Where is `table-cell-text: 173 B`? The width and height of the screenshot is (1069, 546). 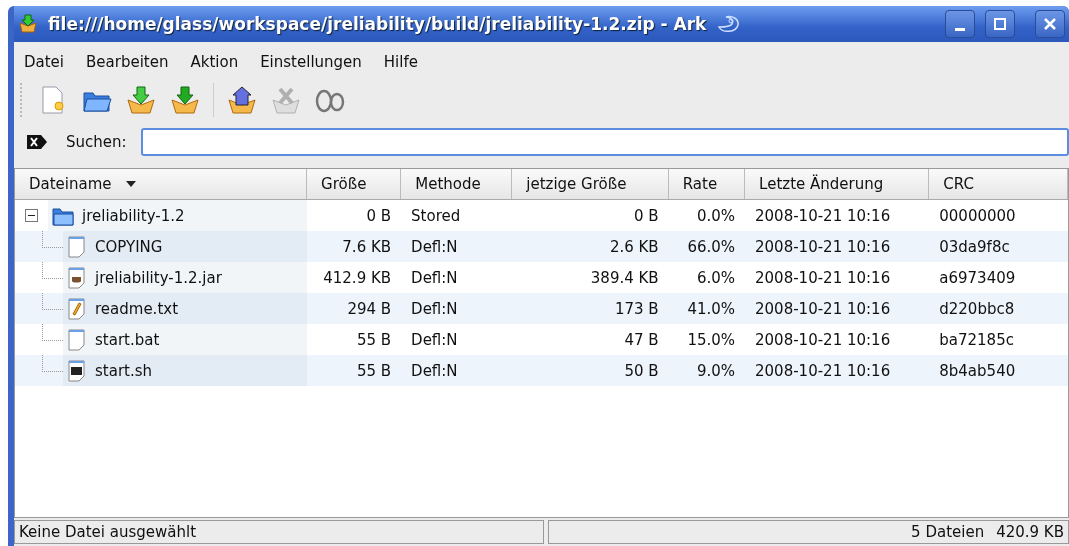 table-cell-text: 173 B is located at coordinates (636, 308).